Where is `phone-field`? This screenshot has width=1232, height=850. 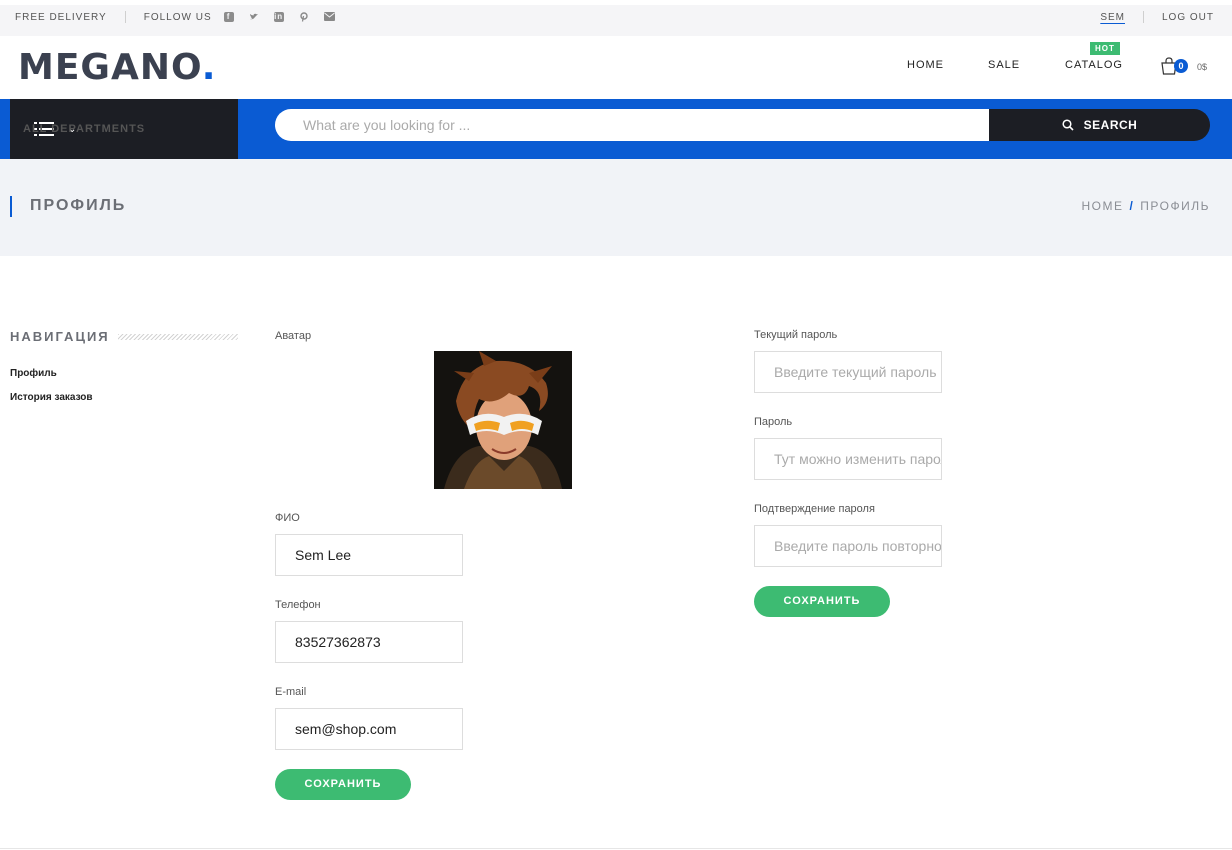
phone-field is located at coordinates (369, 642).